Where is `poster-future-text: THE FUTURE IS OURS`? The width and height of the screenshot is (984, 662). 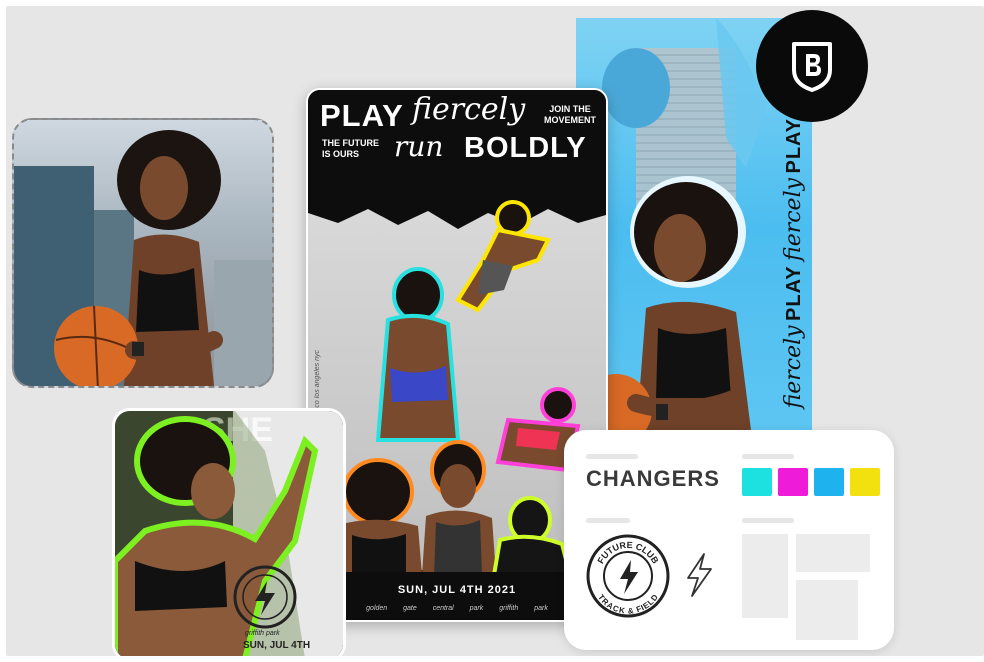 poster-future-text: THE FUTURE IS OURS is located at coordinates (350, 149).